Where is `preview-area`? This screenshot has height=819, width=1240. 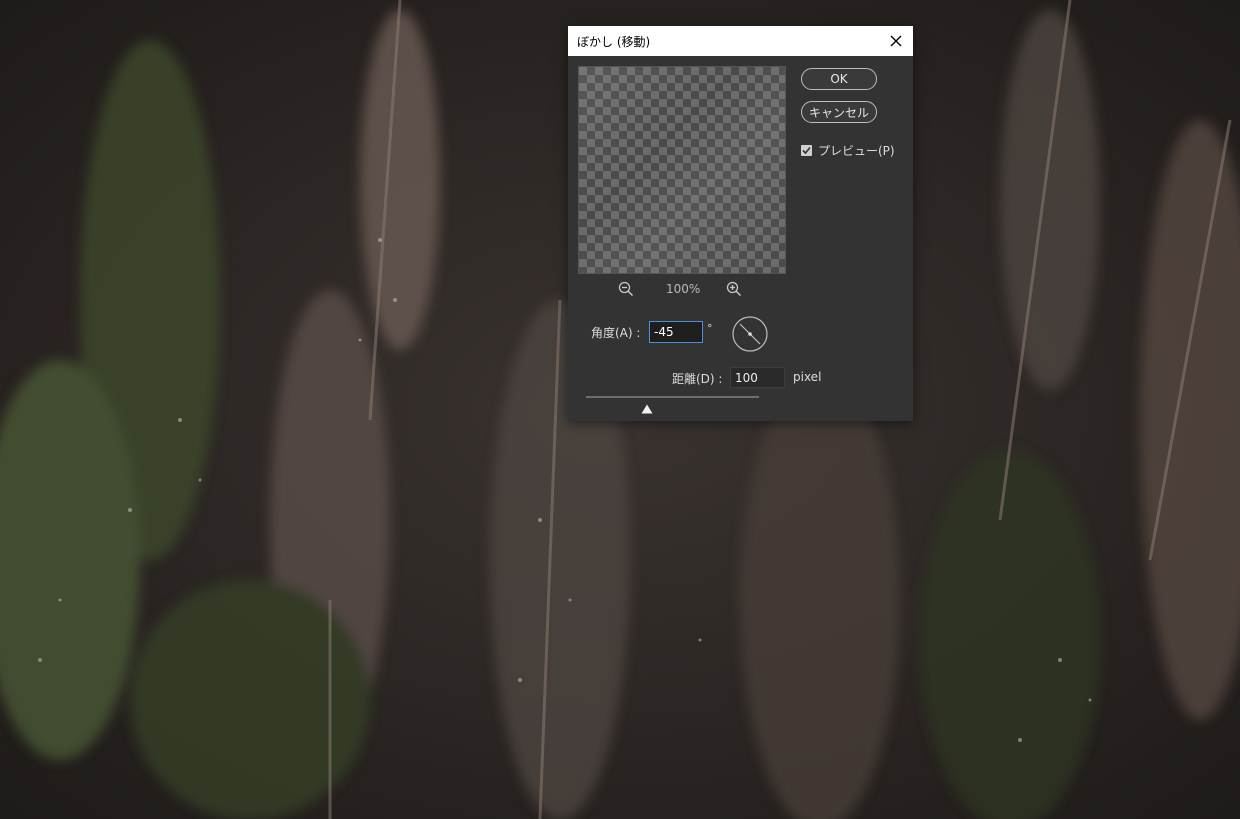
preview-area is located at coordinates (682, 170).